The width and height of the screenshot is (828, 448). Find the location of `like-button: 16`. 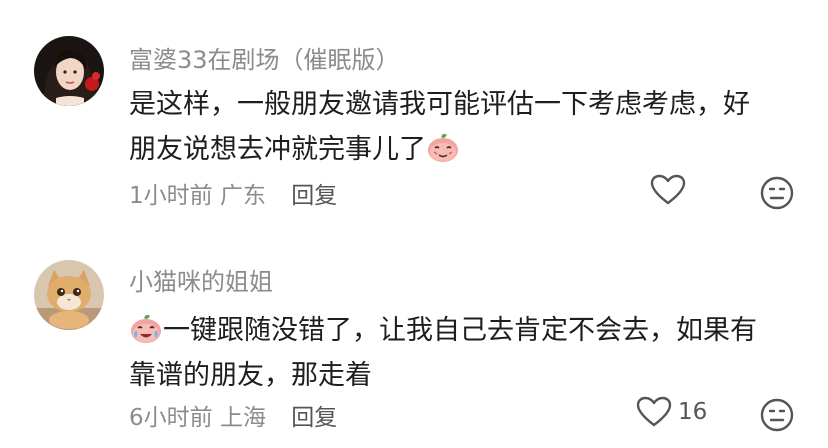

like-button: 16 is located at coordinates (671, 412).